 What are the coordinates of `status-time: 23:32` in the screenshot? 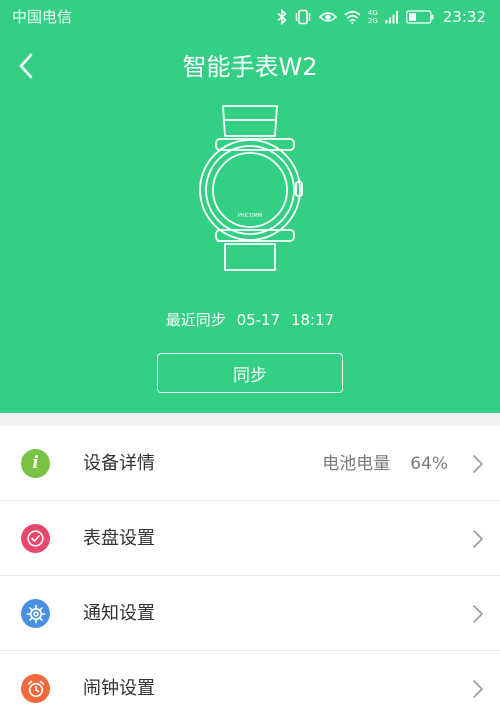 It's located at (464, 17).